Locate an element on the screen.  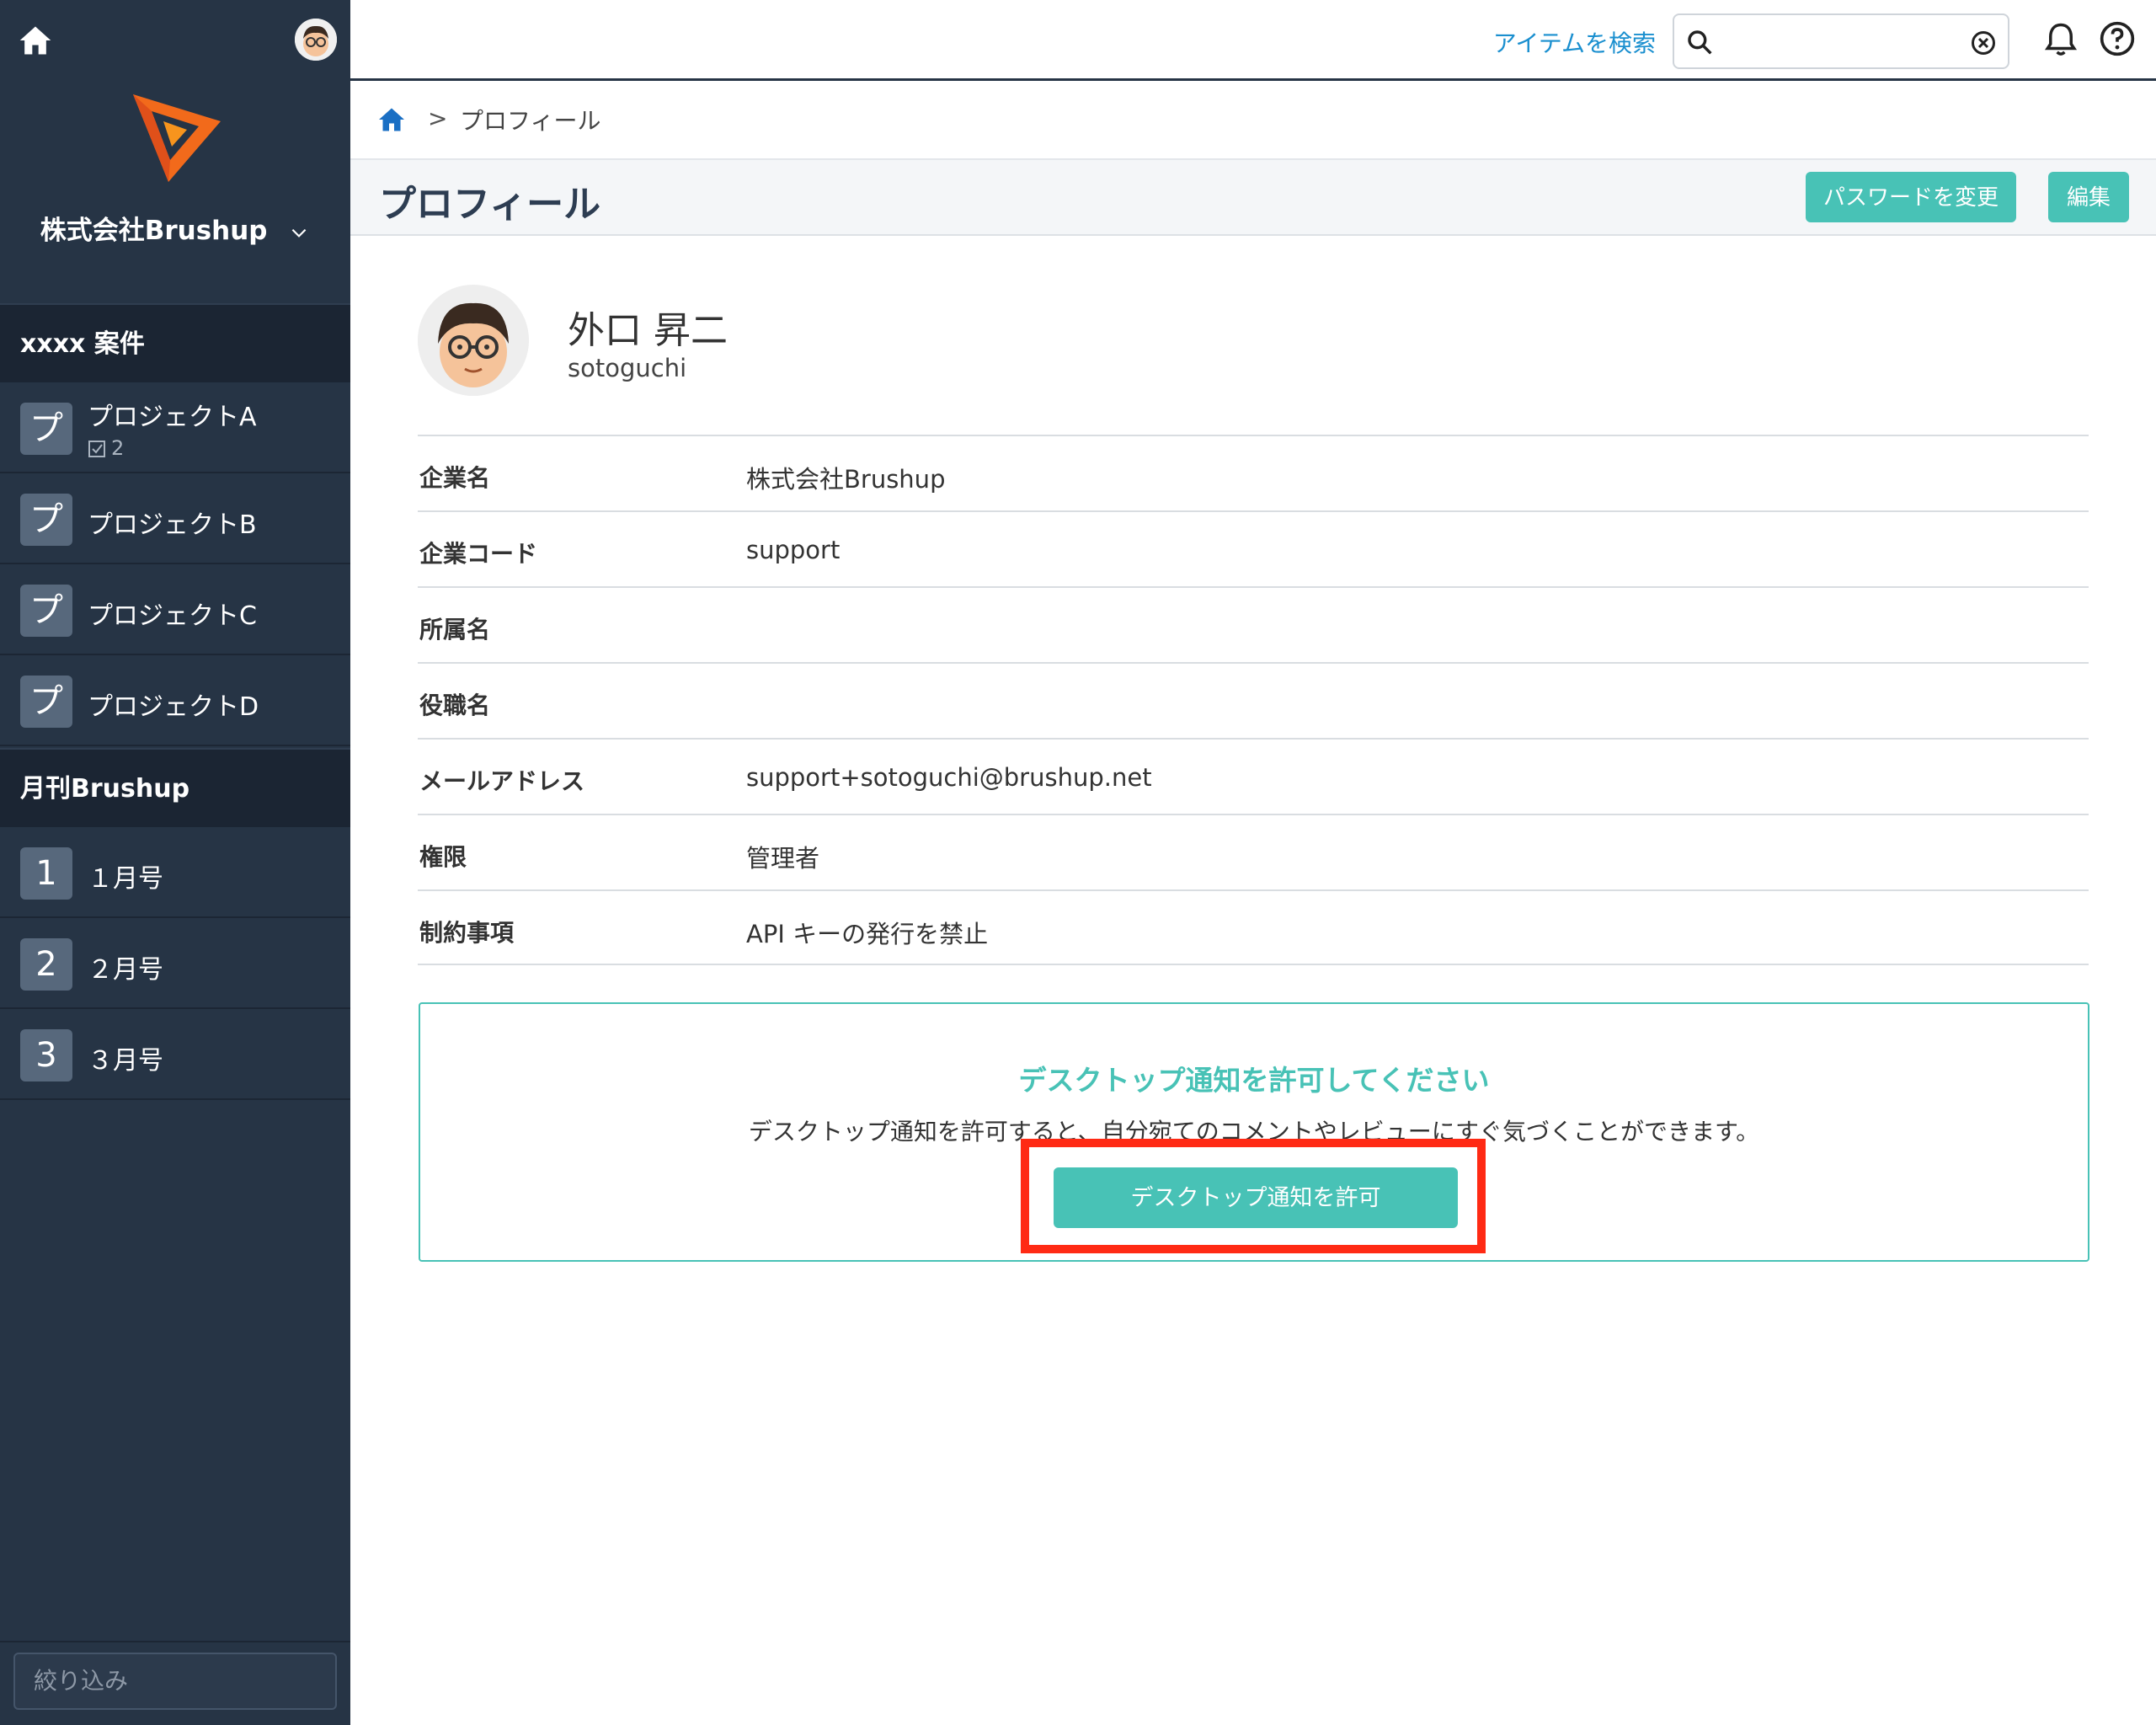
table-row: 権限 管理者 is located at coordinates (1253, 851).